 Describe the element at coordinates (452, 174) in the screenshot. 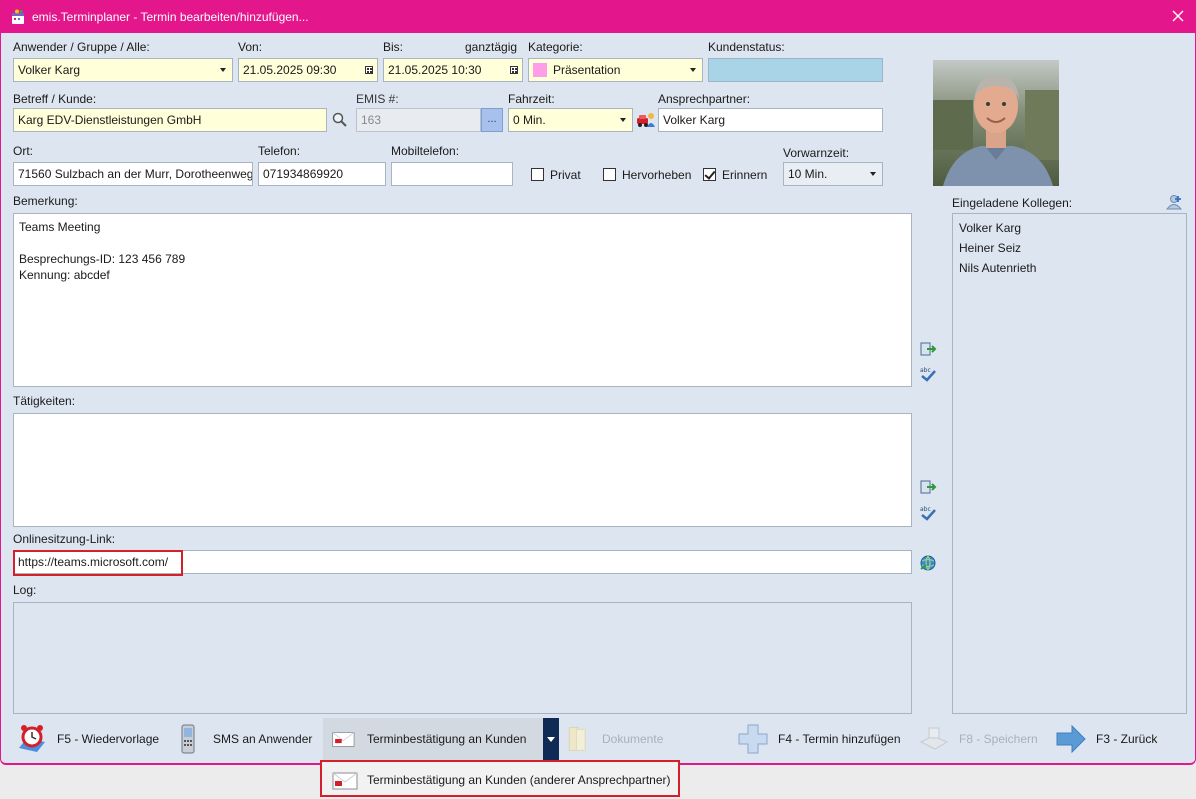

I see `mobiltelefon-input` at that location.